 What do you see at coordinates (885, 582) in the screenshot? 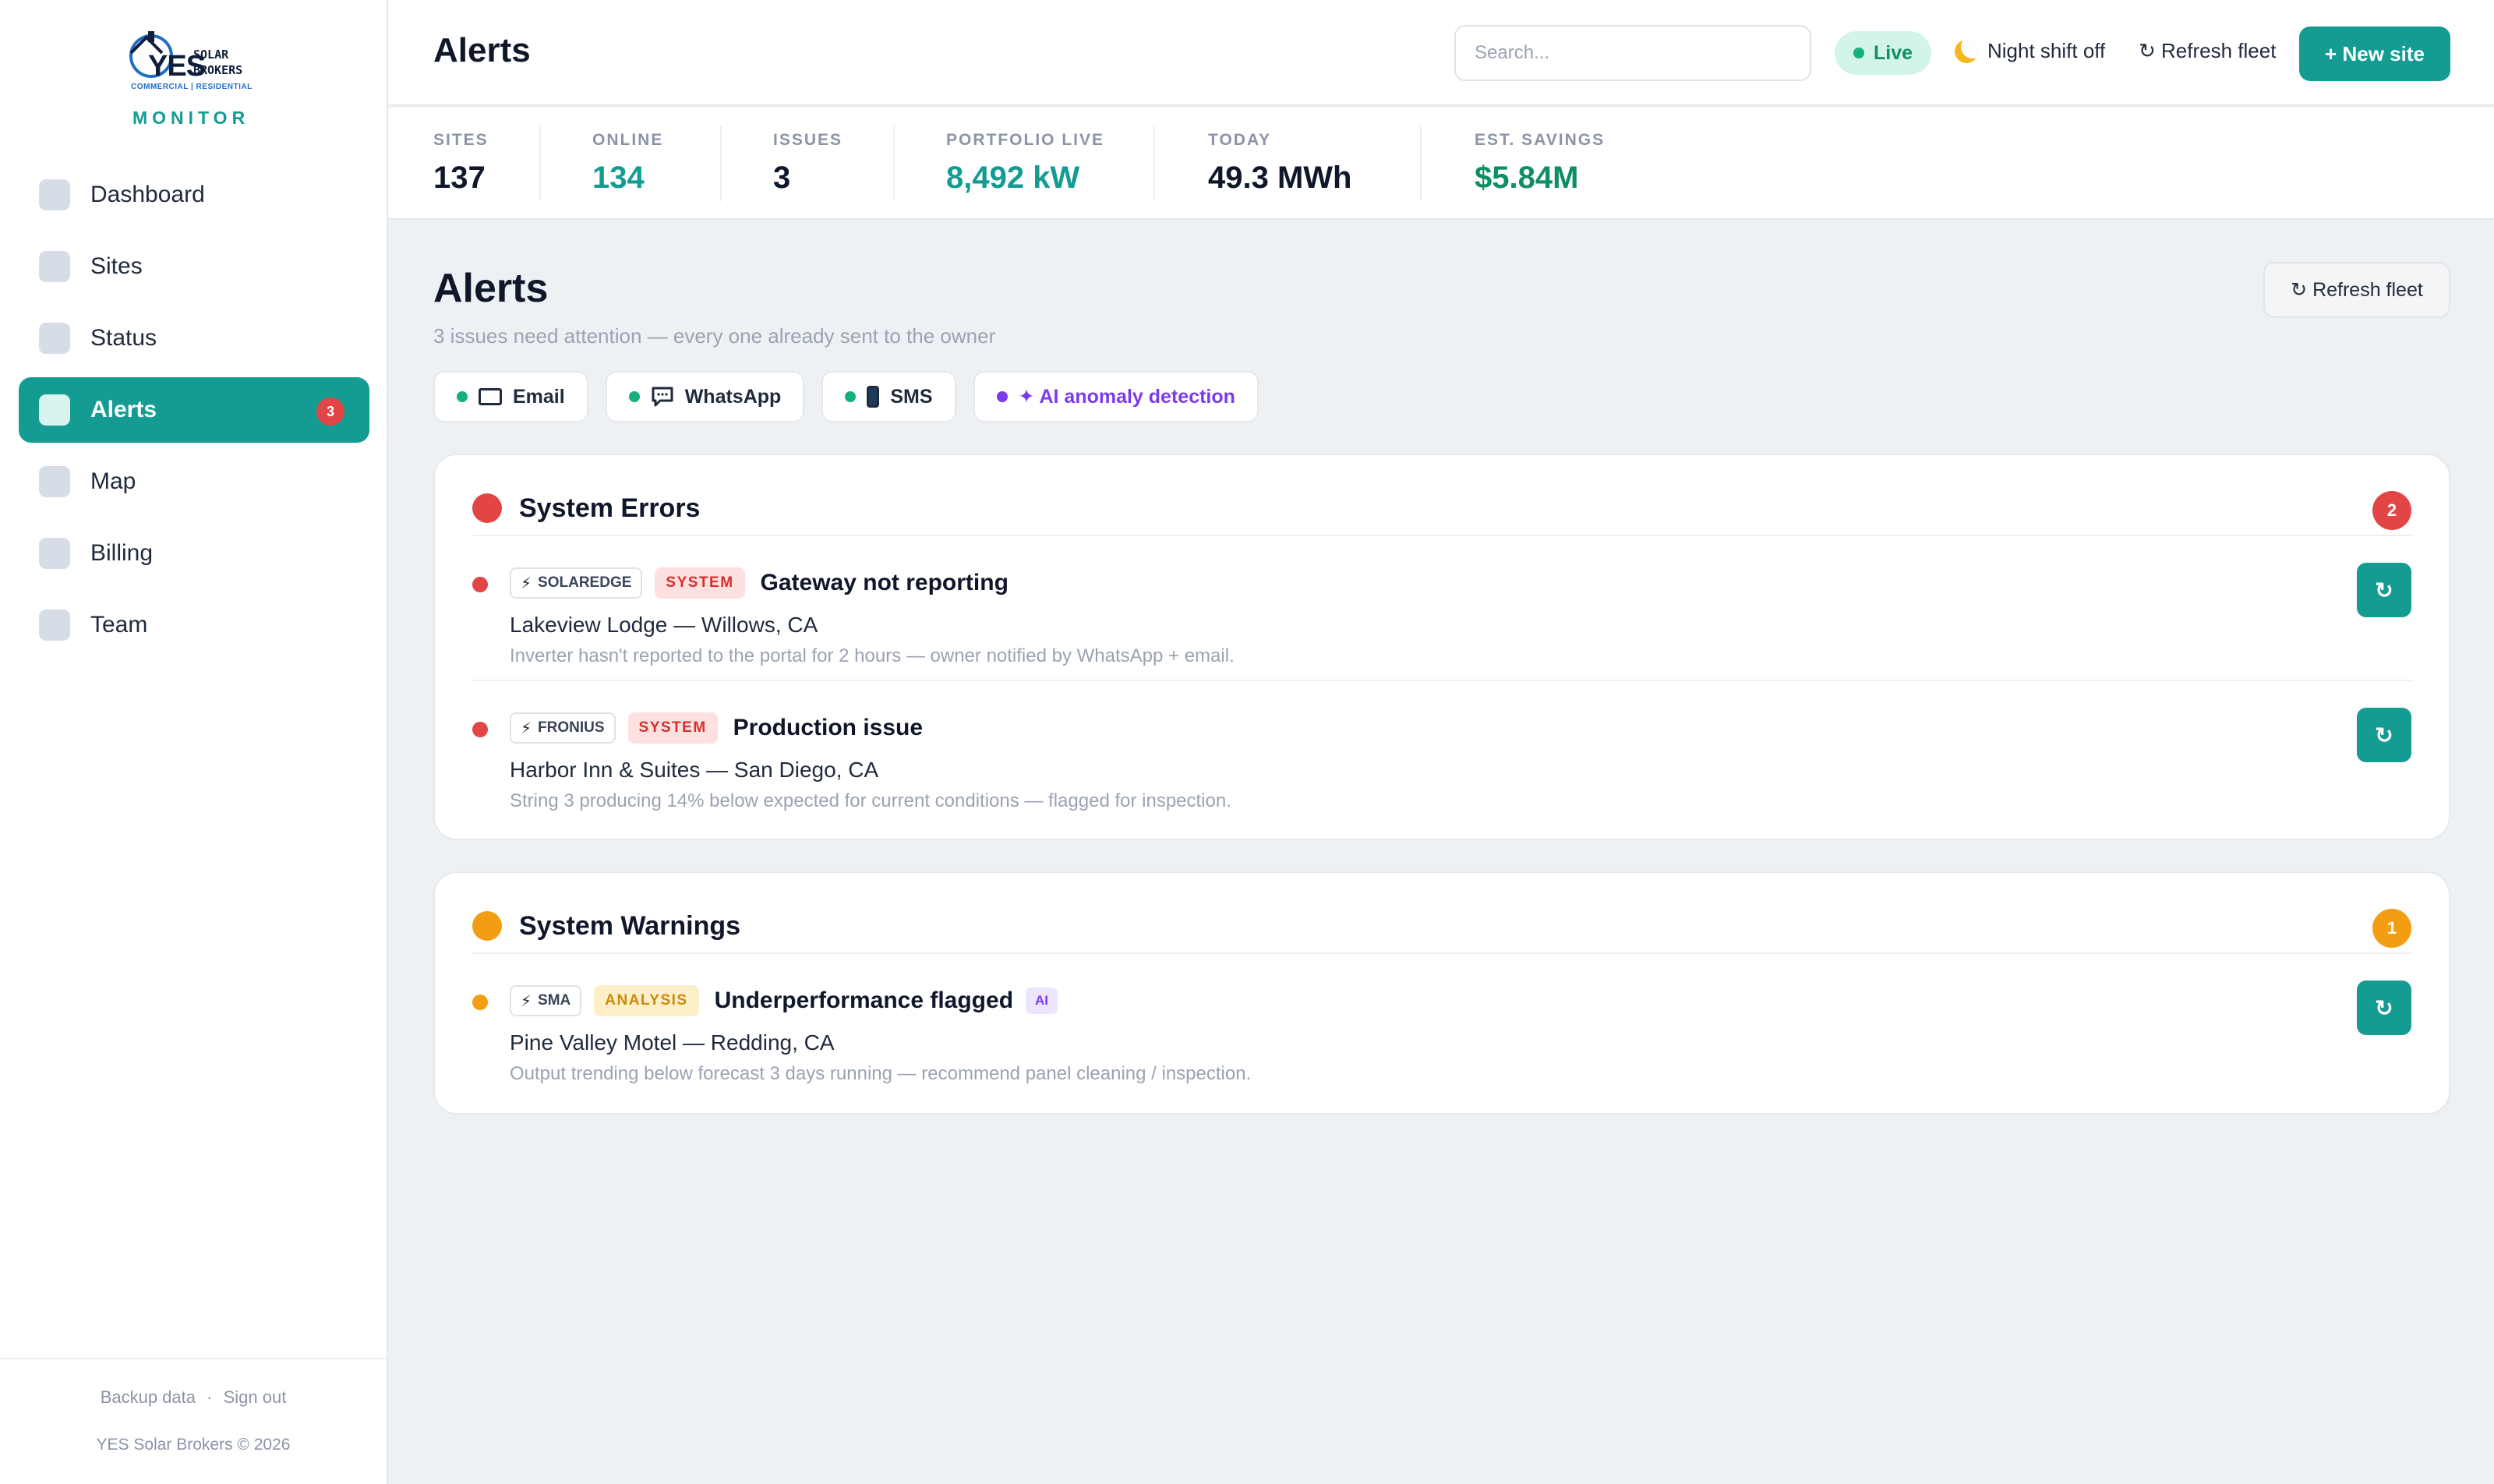
I see `alert-title: Gateway not reporting` at bounding box center [885, 582].